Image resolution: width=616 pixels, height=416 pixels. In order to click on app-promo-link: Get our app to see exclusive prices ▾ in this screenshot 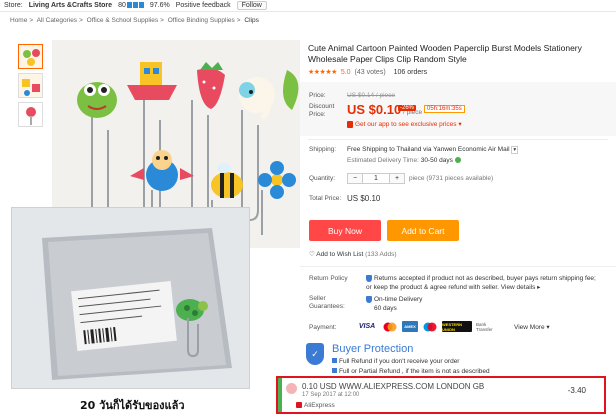, I will do `click(404, 124)`.